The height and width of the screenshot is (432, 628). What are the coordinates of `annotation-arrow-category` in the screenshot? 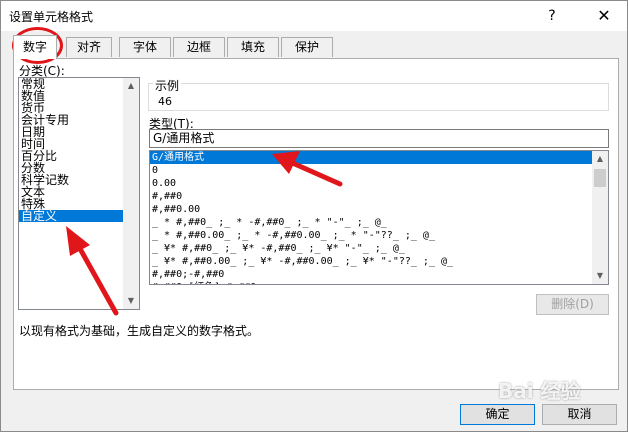 It's located at (92, 271).